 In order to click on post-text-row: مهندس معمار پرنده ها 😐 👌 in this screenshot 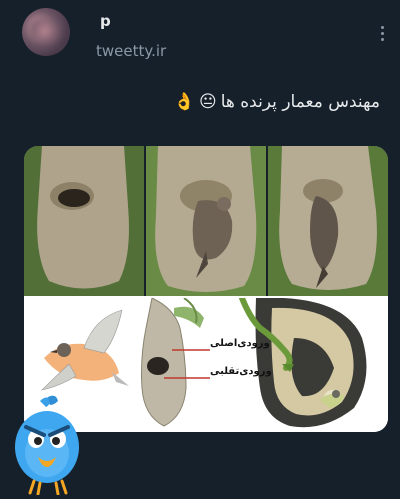, I will do `click(277, 102)`.